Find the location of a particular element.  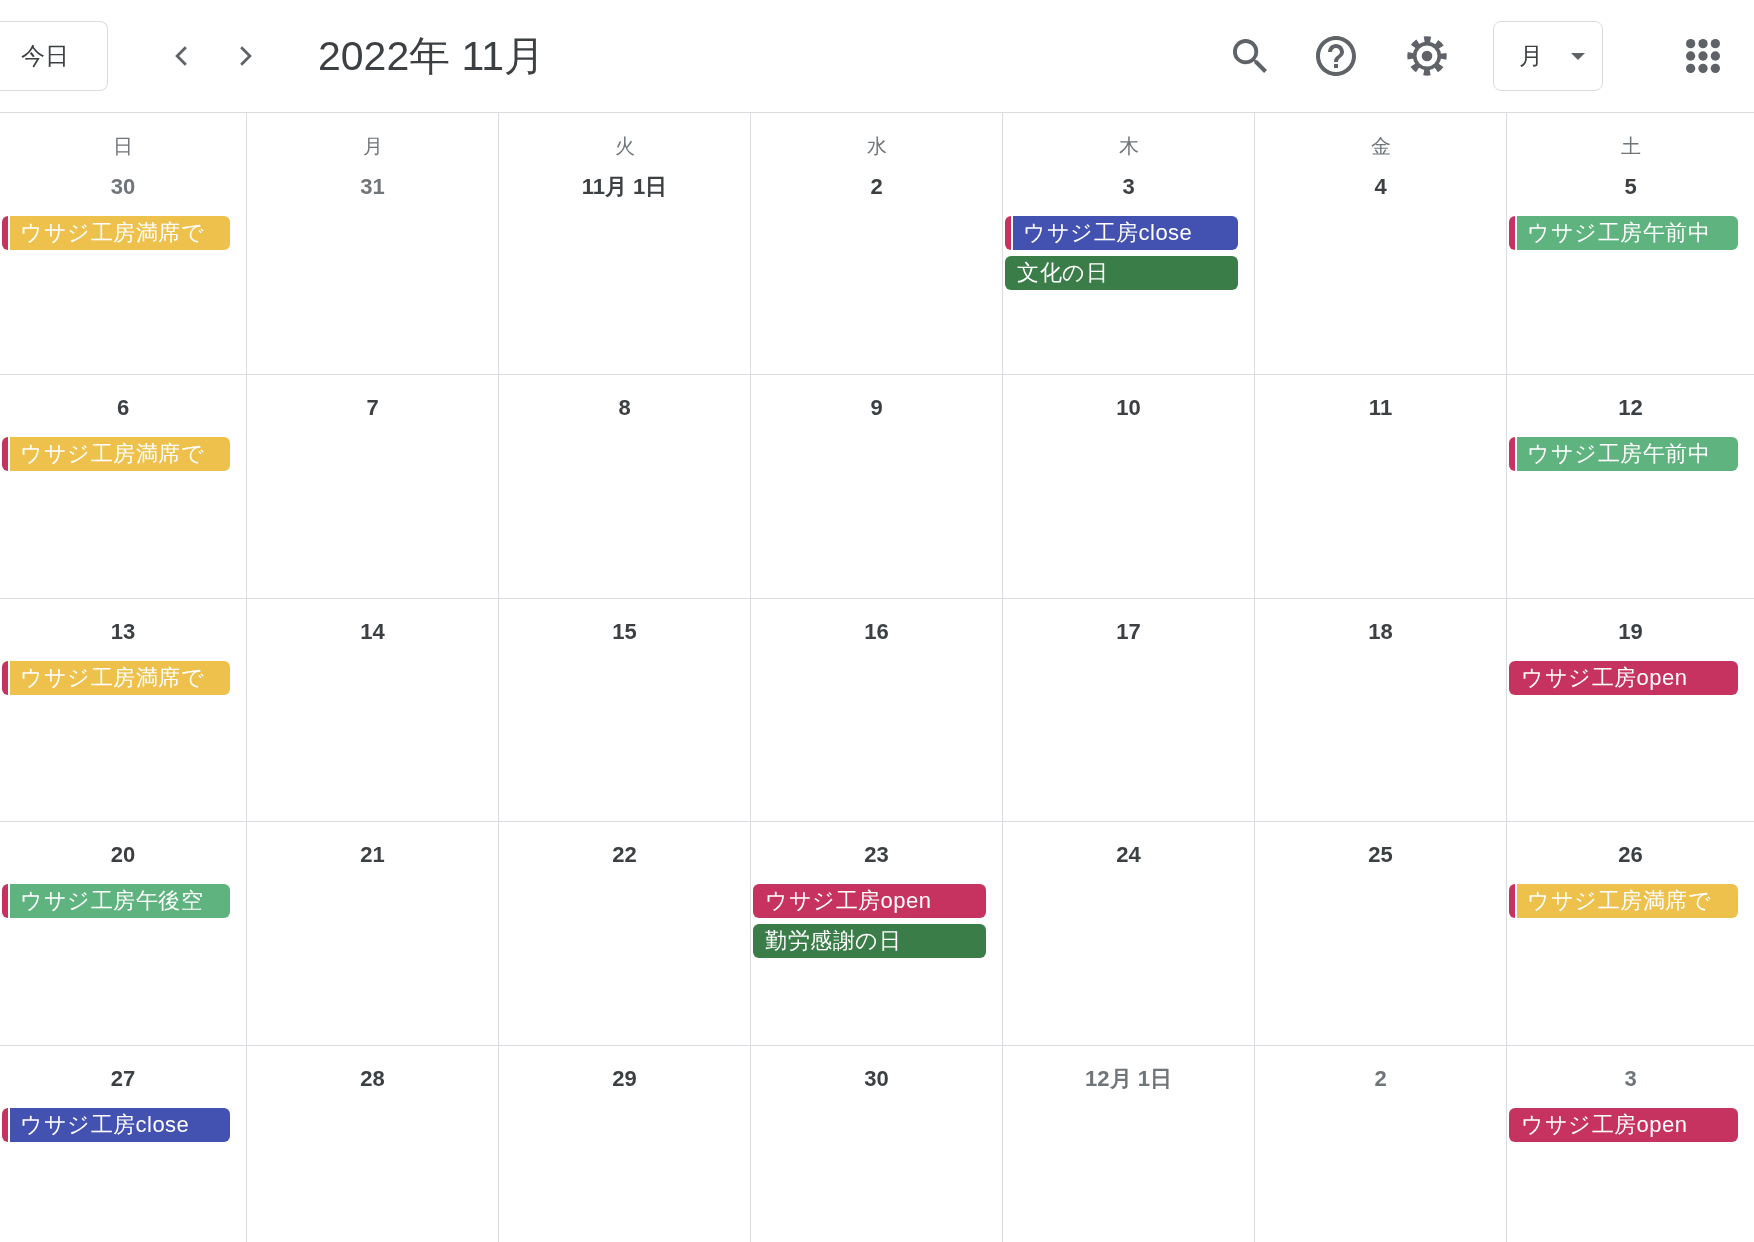

settings-icon is located at coordinates (1427, 56).